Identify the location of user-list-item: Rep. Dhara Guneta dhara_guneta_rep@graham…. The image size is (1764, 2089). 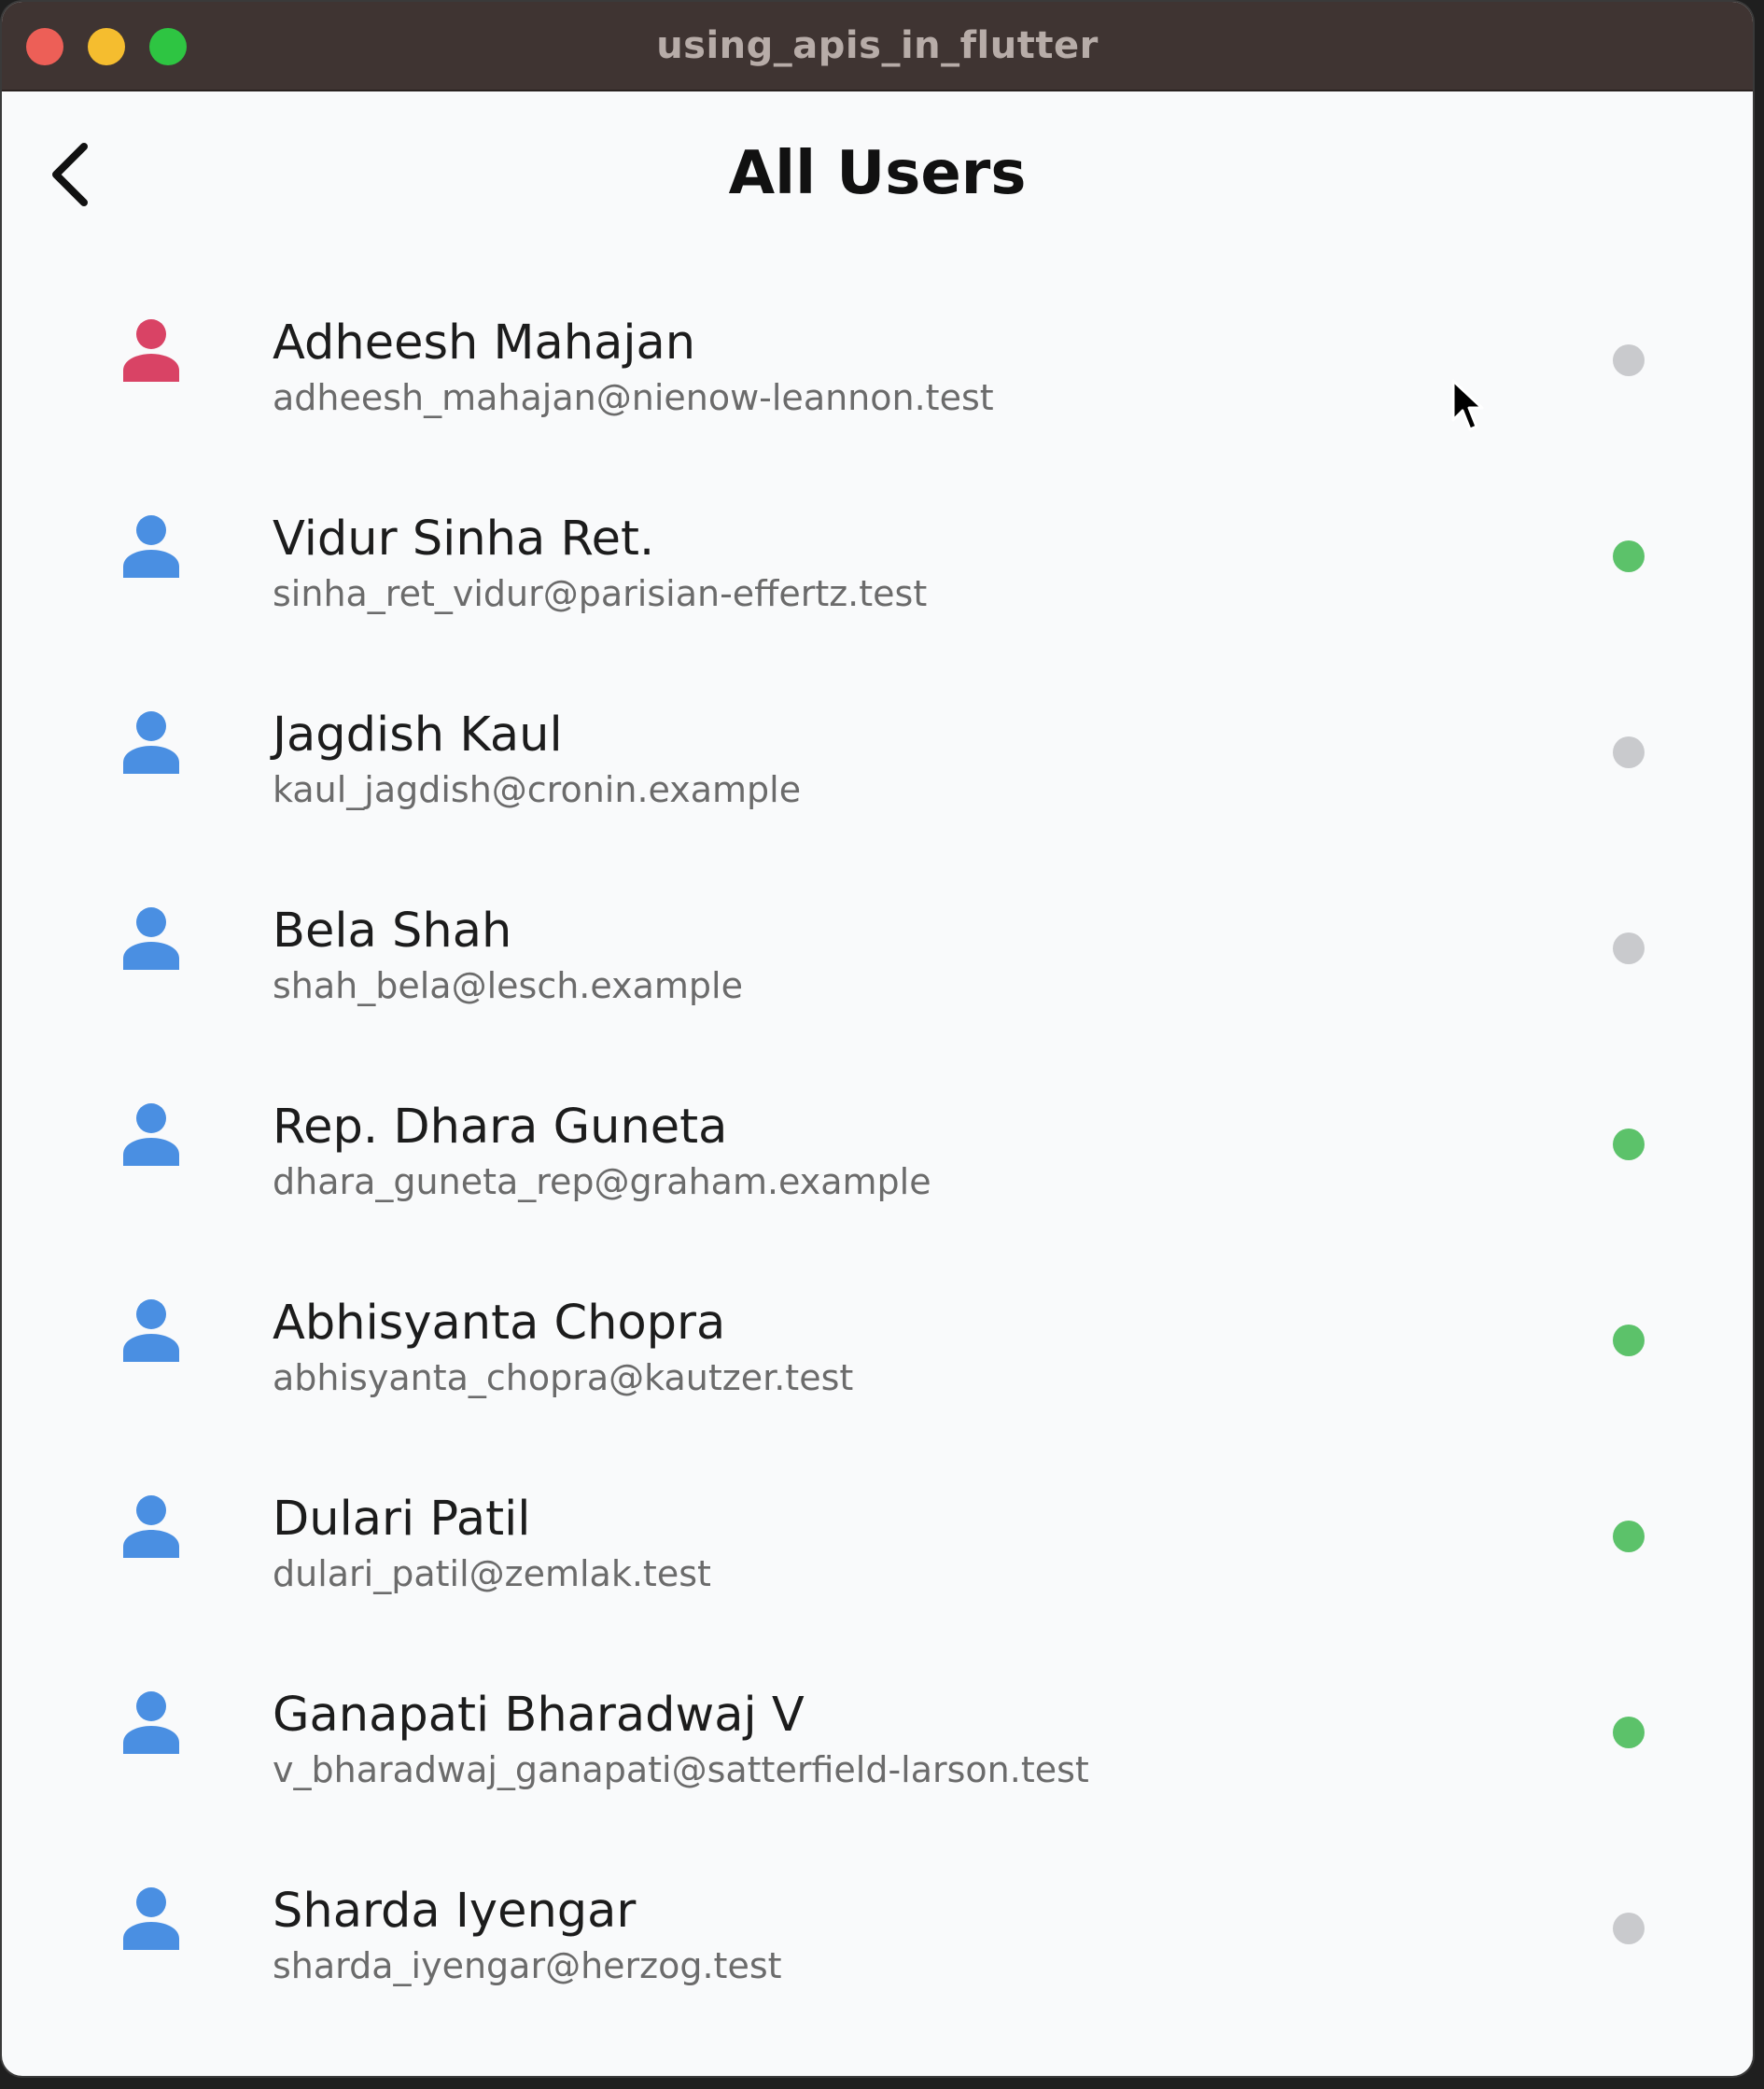
(877, 1142).